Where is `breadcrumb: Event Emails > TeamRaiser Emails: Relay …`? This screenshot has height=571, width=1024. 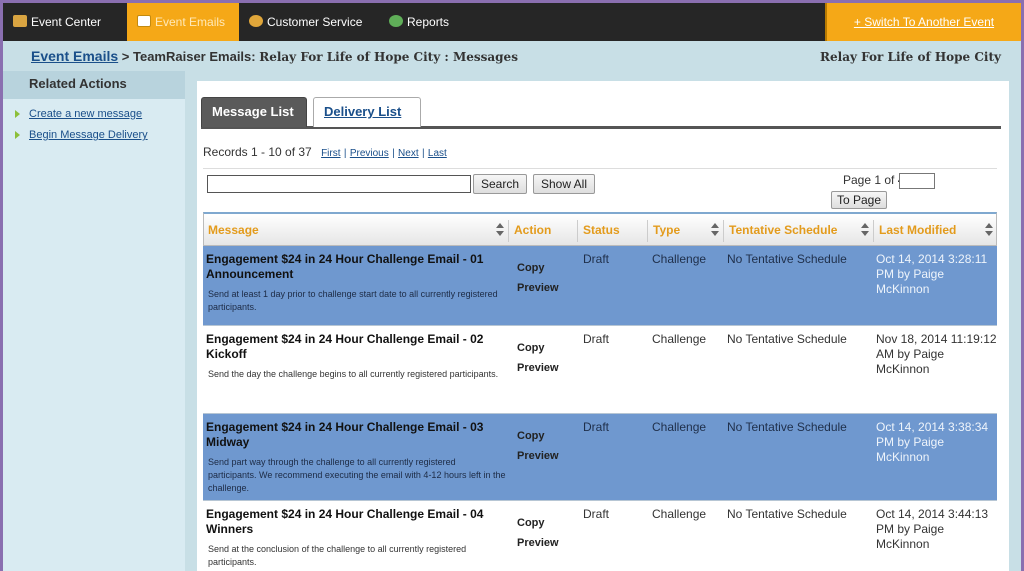
breadcrumb: Event Emails > TeamRaiser Emails: Relay … is located at coordinates (512, 56).